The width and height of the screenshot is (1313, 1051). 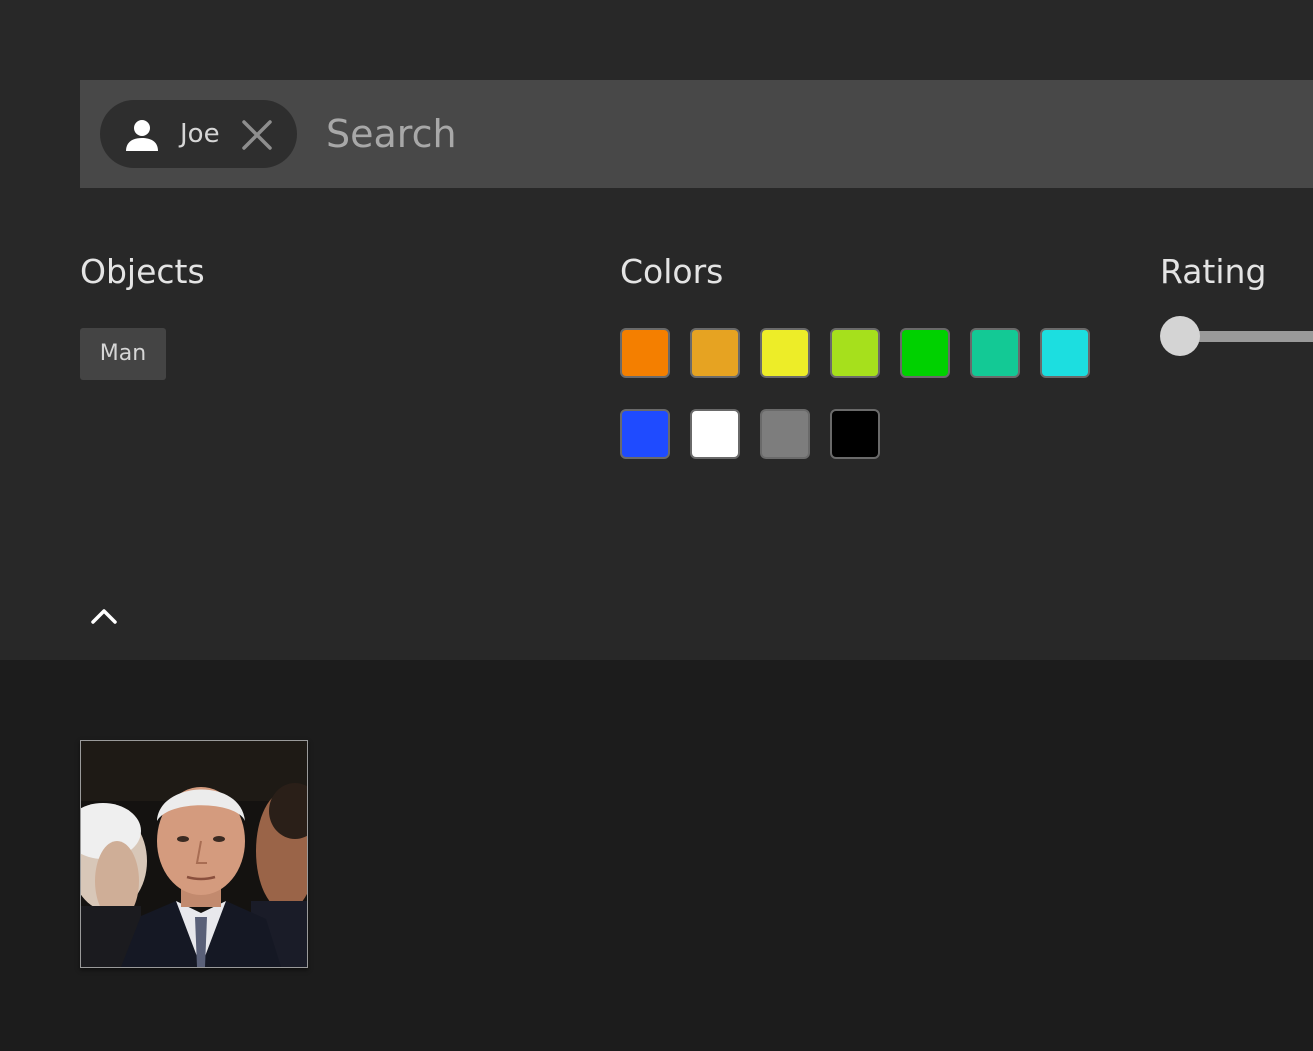 What do you see at coordinates (1180, 336) in the screenshot?
I see `rating-slider-thumb` at bounding box center [1180, 336].